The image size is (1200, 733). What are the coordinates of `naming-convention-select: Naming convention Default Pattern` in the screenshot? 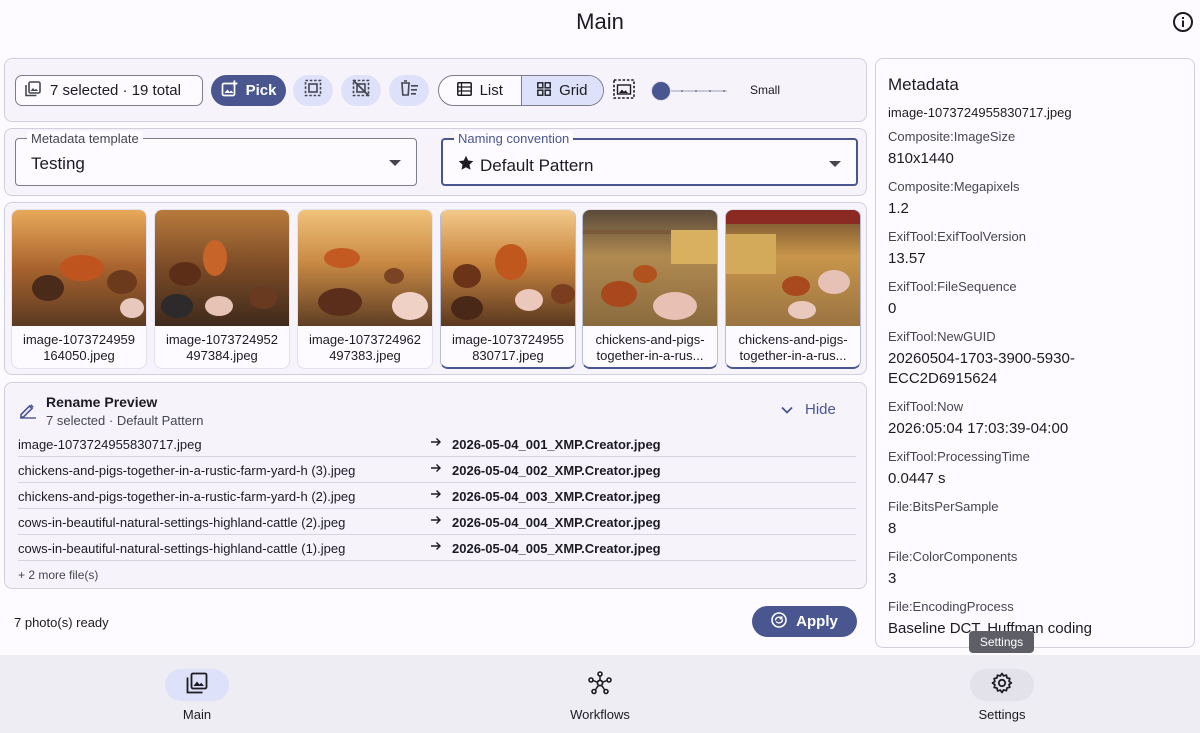 It's located at (649, 158).